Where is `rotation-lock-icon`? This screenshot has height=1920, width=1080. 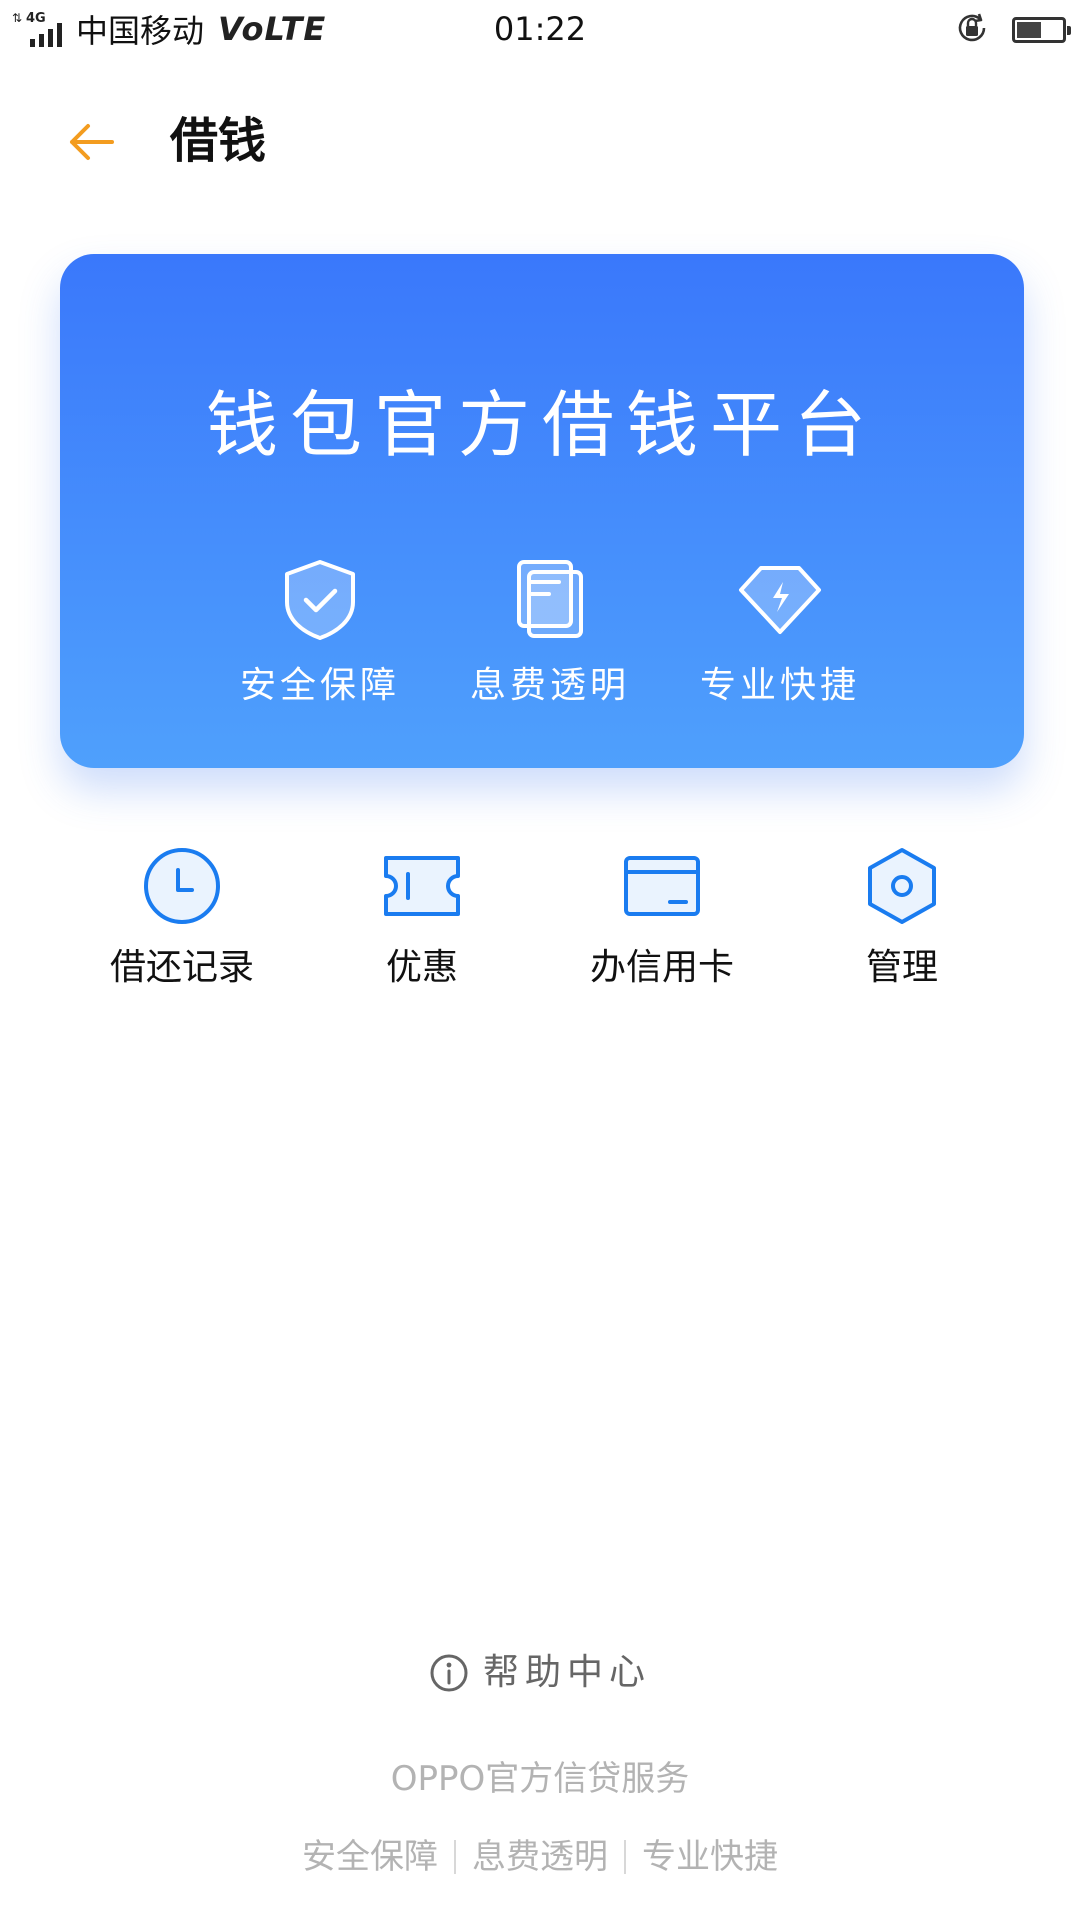 rotation-lock-icon is located at coordinates (972, 30).